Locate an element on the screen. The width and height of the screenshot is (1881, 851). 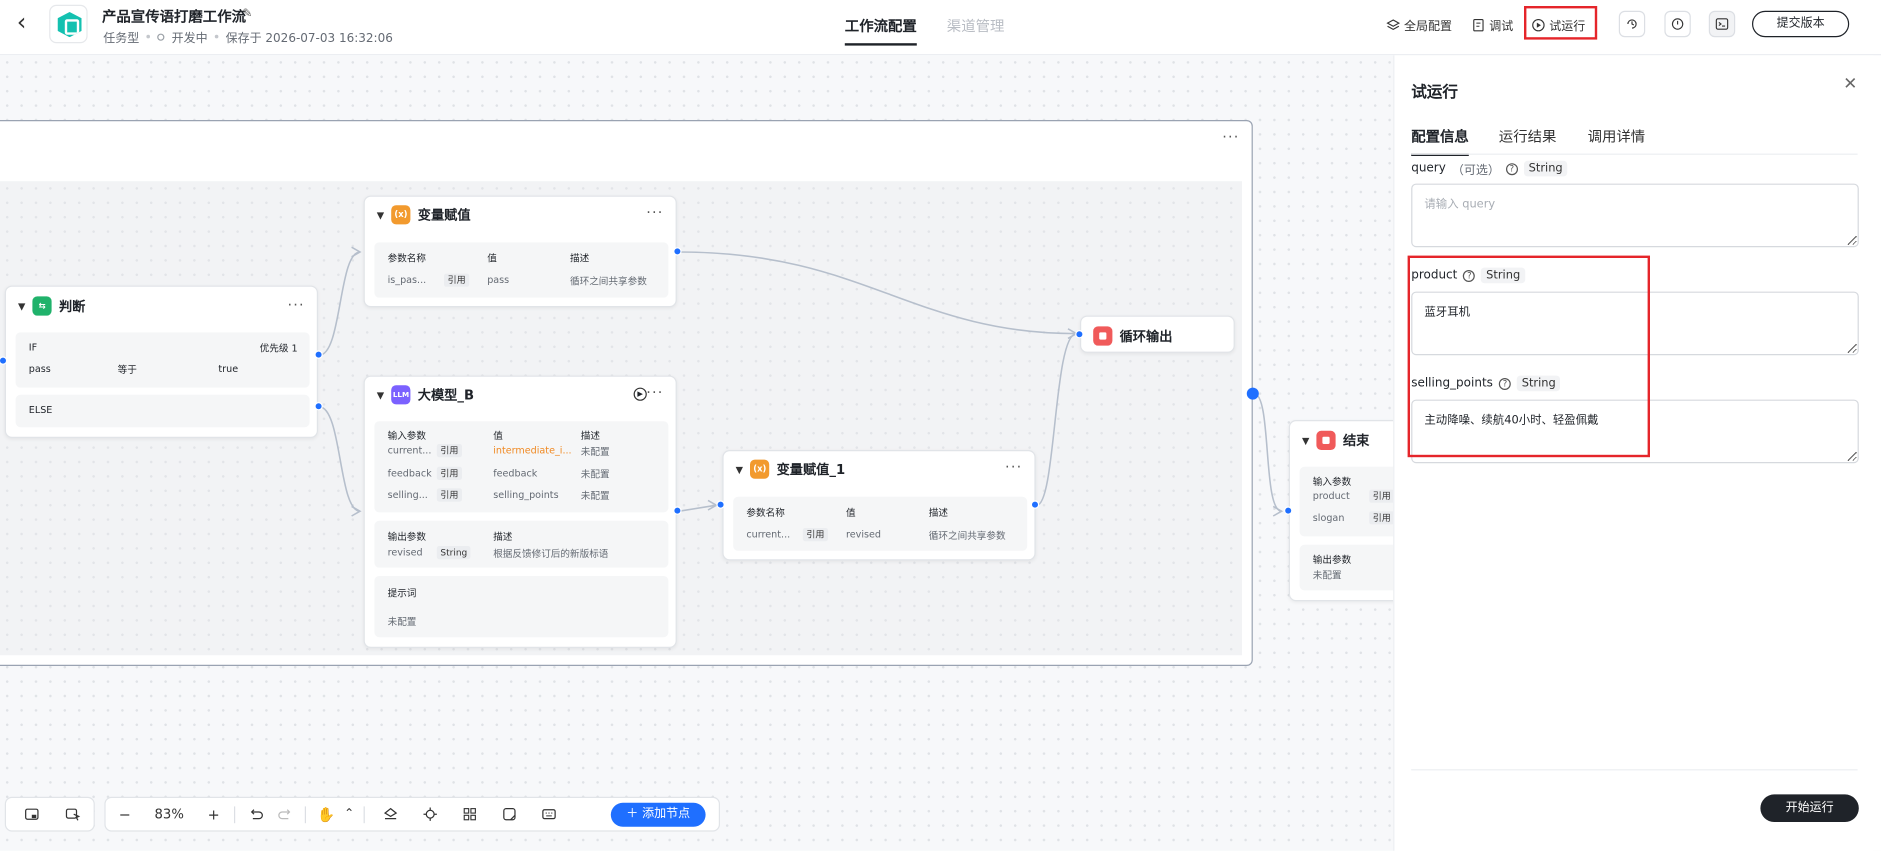
layout-icon is located at coordinates (469, 814).